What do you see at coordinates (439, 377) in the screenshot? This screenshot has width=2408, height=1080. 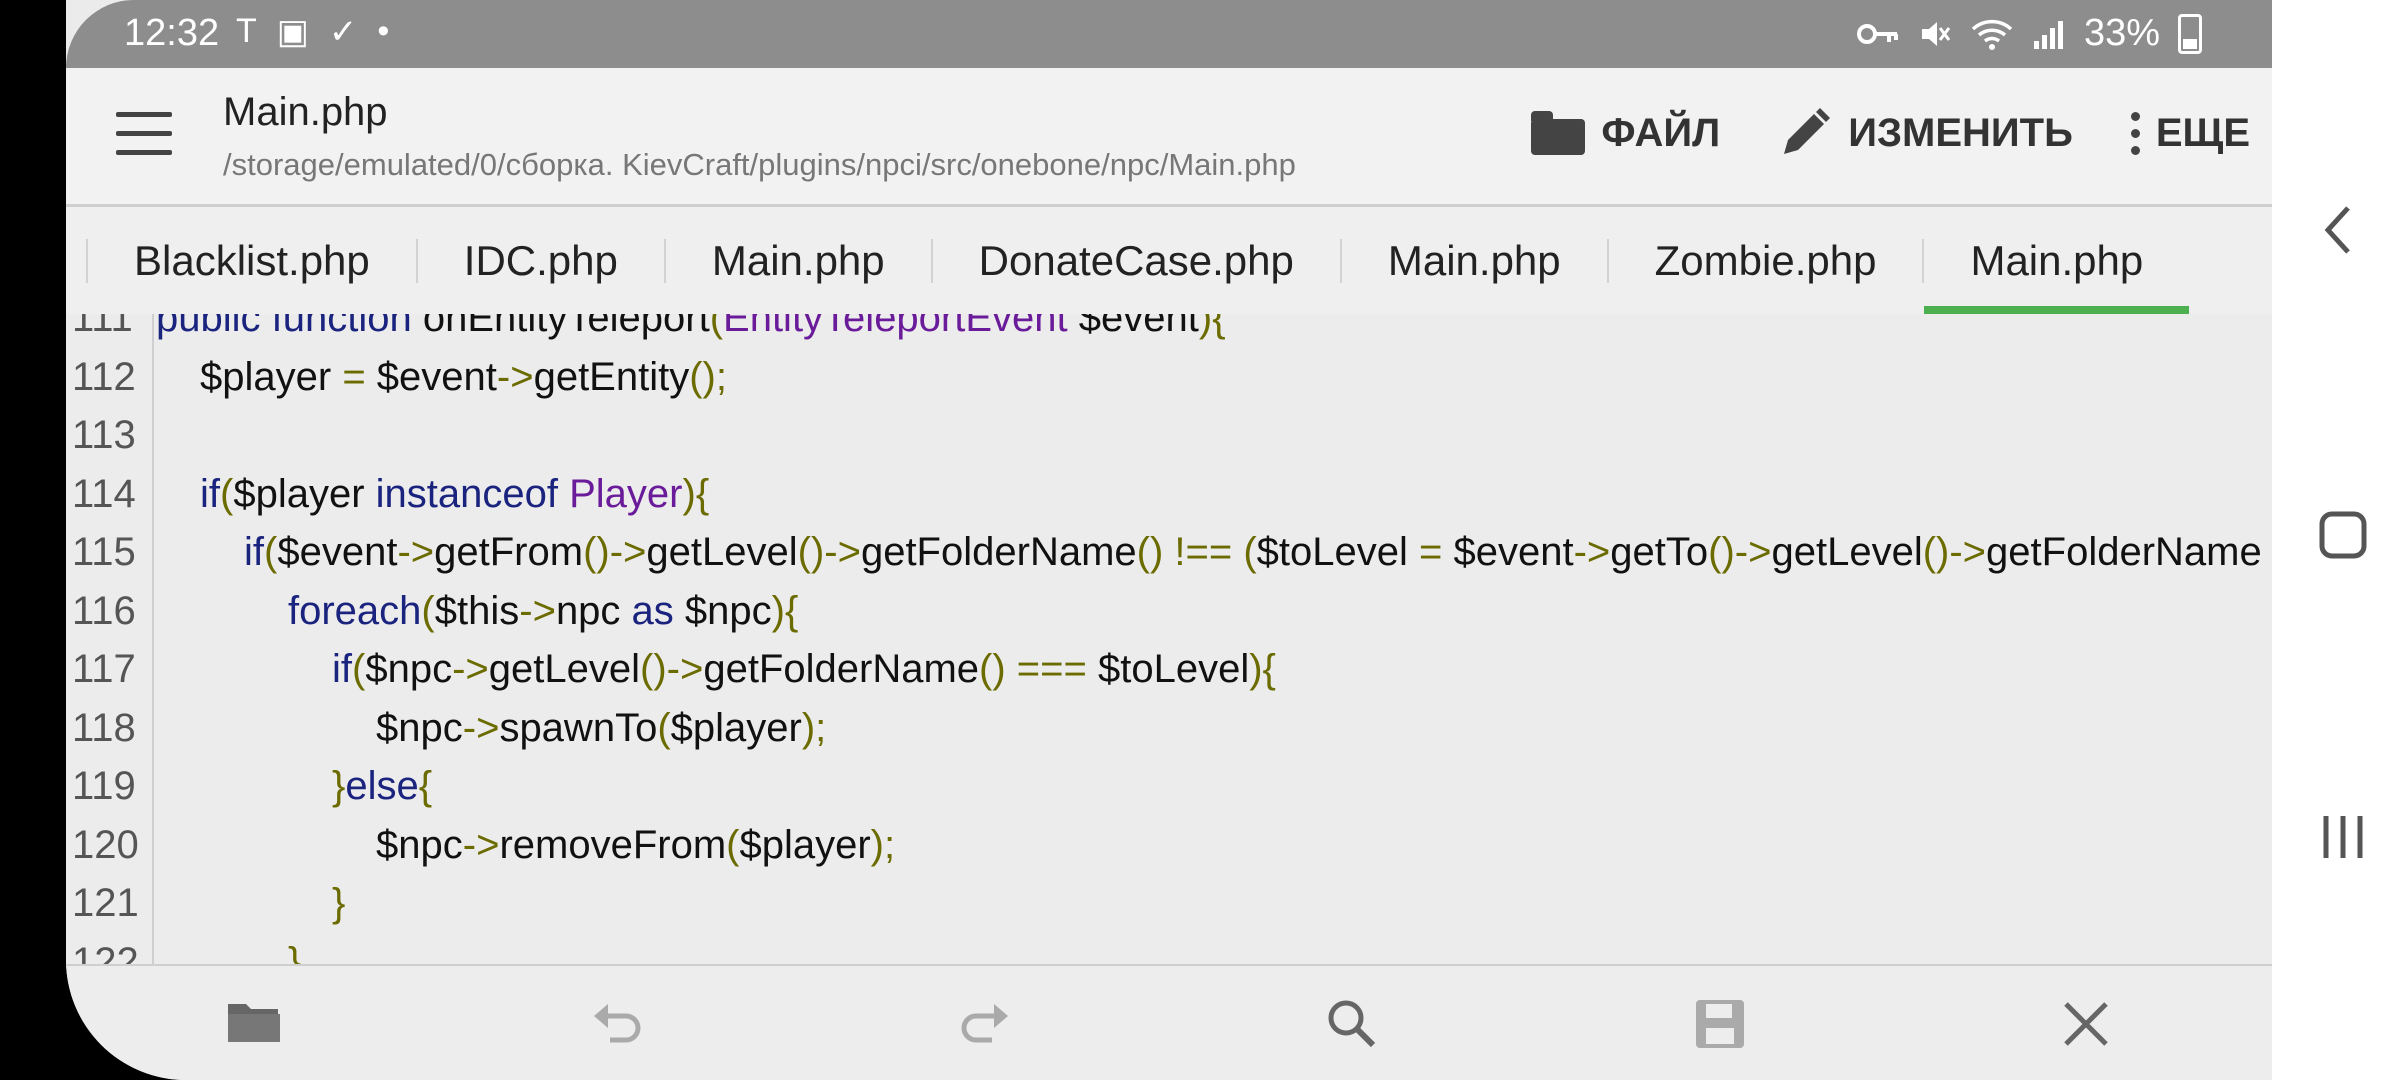 I see `code-text: $player = $event->getEntity();` at bounding box center [439, 377].